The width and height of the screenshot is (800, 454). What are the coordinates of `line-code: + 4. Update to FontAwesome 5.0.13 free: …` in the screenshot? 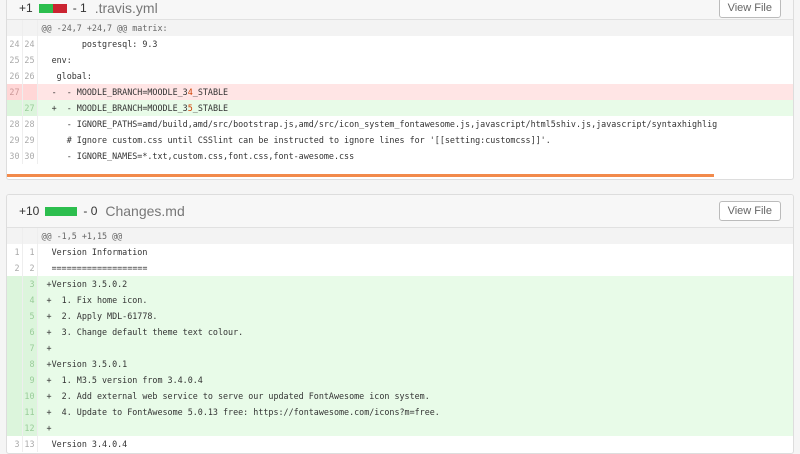 It's located at (415, 412).